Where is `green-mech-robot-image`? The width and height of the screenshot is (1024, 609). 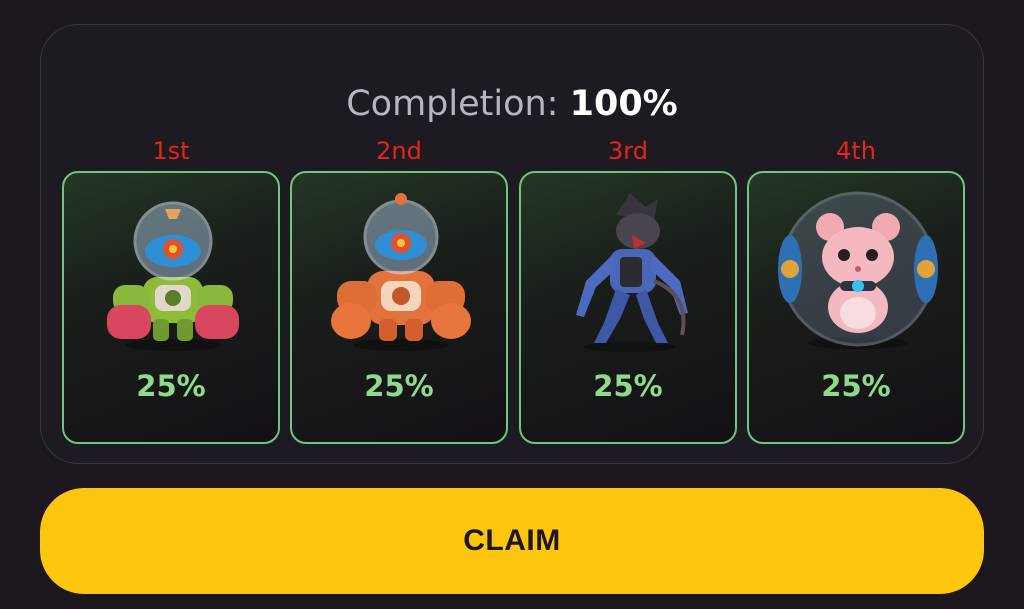
green-mech-robot-image is located at coordinates (173, 276).